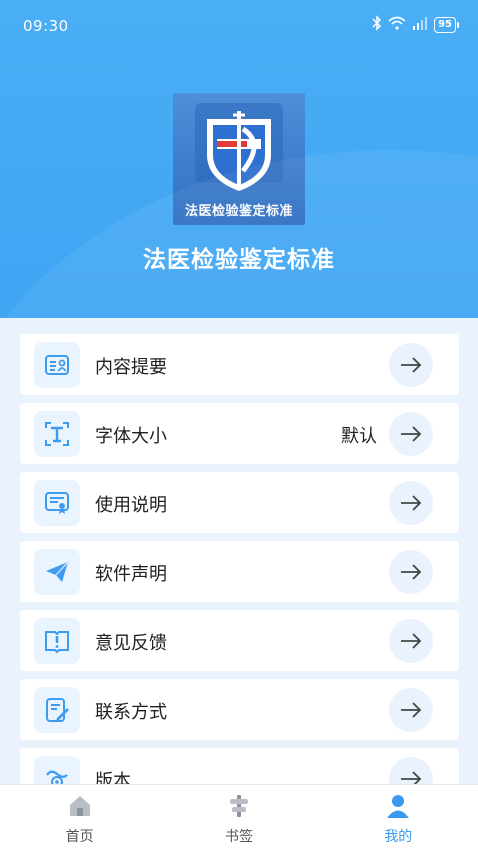 This screenshot has height=850, width=478. Describe the element at coordinates (239, 709) in the screenshot. I see `menu-item-contact: 联系方式` at that location.